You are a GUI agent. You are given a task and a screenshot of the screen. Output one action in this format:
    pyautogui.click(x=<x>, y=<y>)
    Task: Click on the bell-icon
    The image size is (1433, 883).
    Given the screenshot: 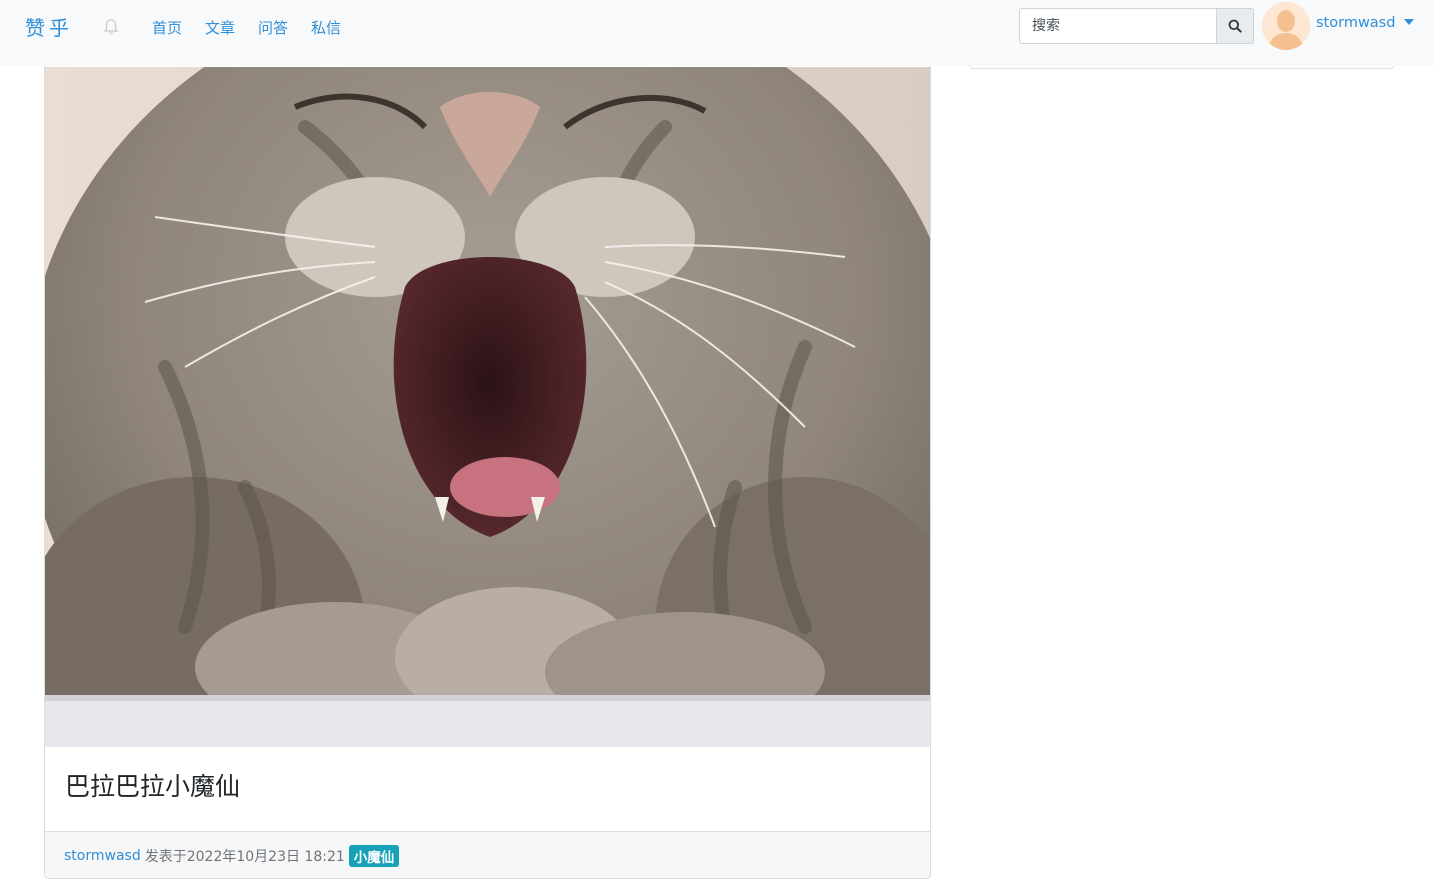 What is the action you would take?
    pyautogui.click(x=111, y=27)
    